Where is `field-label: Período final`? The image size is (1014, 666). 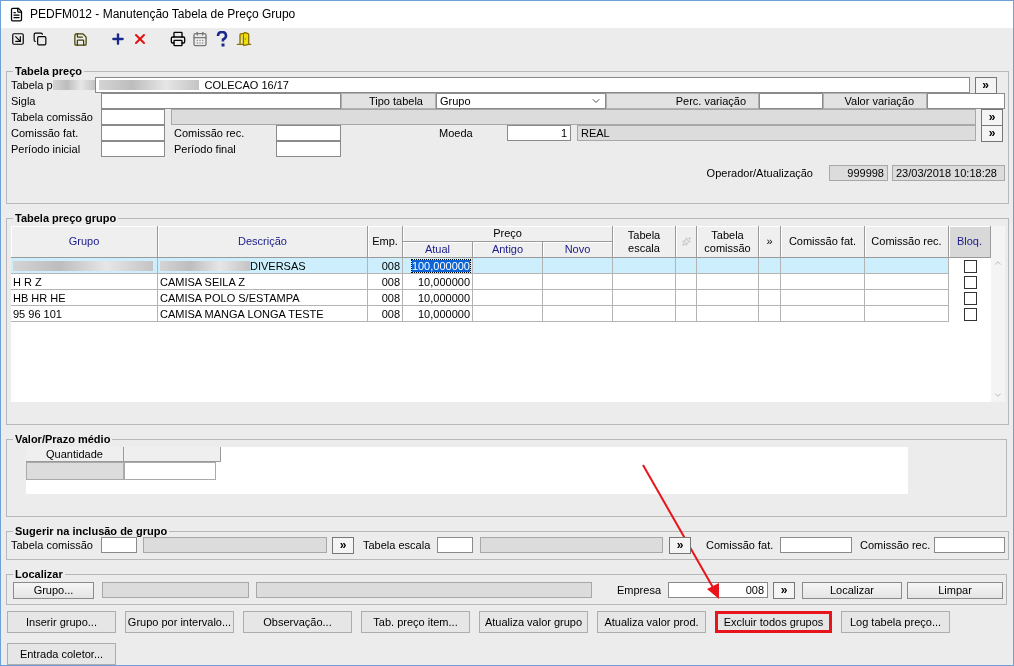 field-label: Período final is located at coordinates (205, 149).